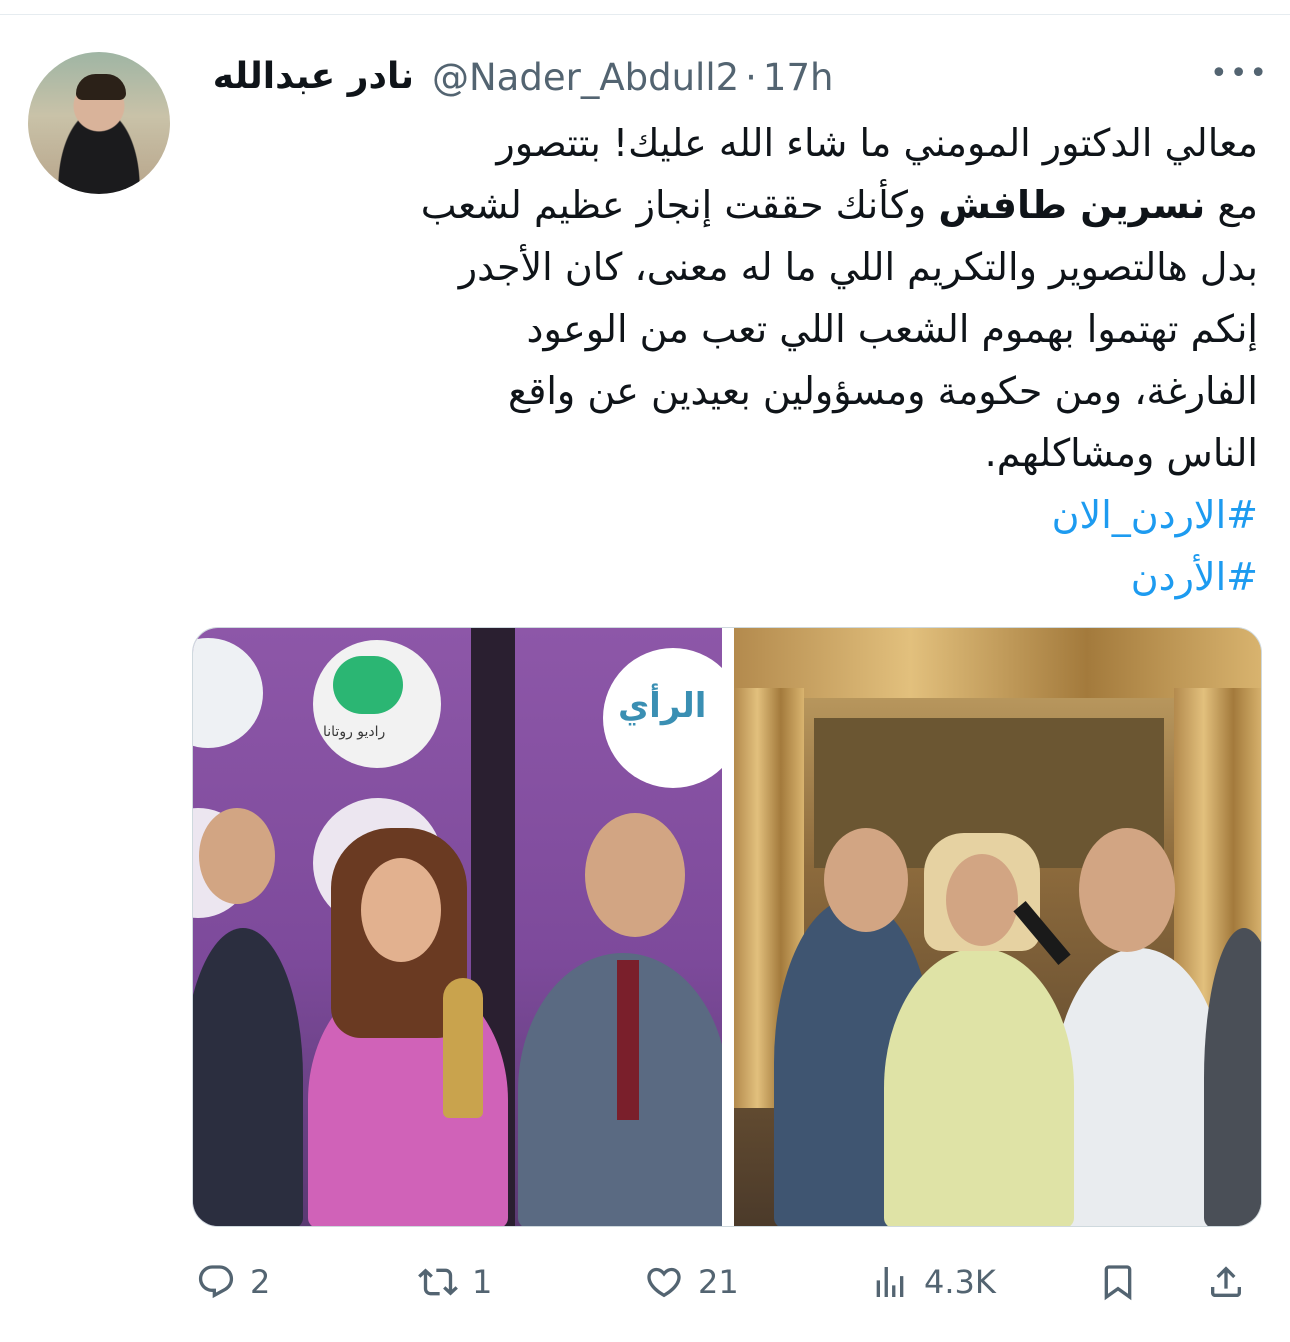  Describe the element at coordinates (302, 77) in the screenshot. I see `display-name: نادر عبدالله` at that location.